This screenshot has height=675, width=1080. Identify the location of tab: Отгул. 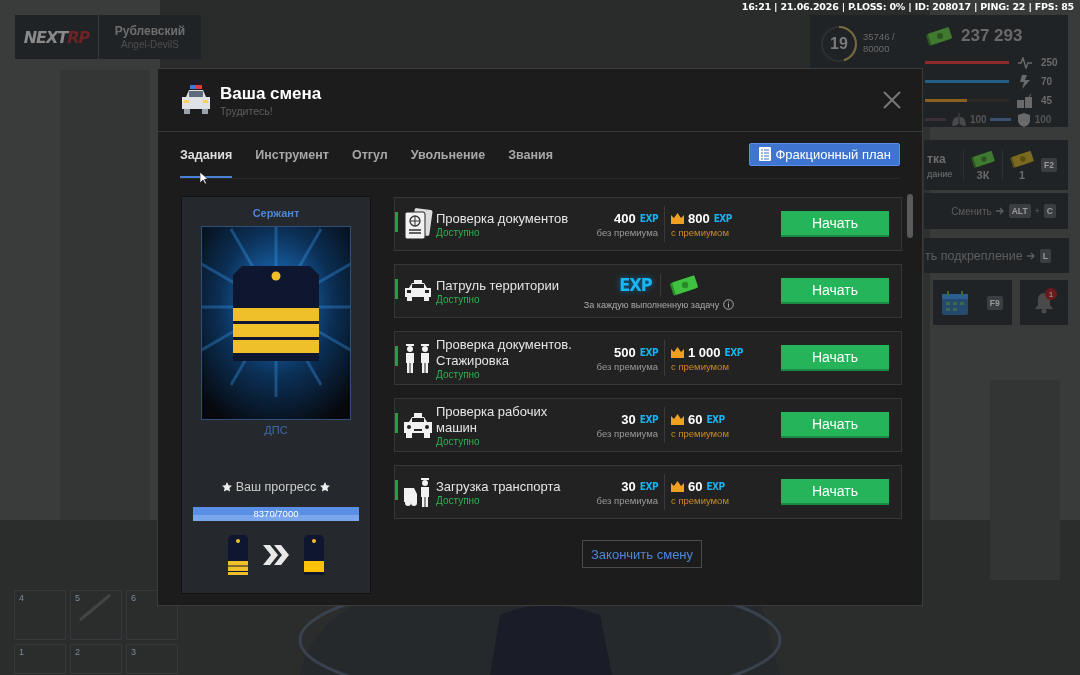
(369, 155).